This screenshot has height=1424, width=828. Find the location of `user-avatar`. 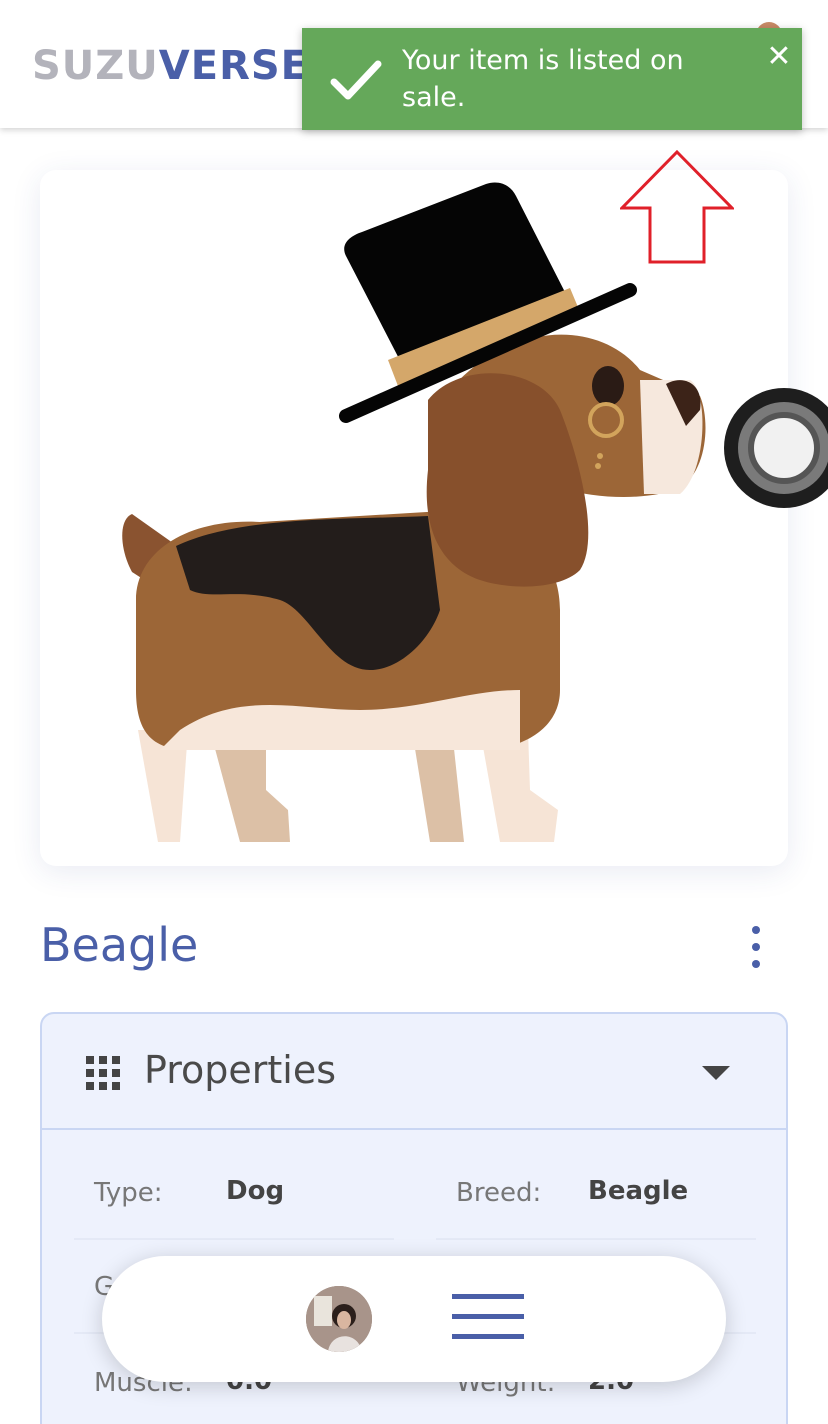

user-avatar is located at coordinates (339, 1319).